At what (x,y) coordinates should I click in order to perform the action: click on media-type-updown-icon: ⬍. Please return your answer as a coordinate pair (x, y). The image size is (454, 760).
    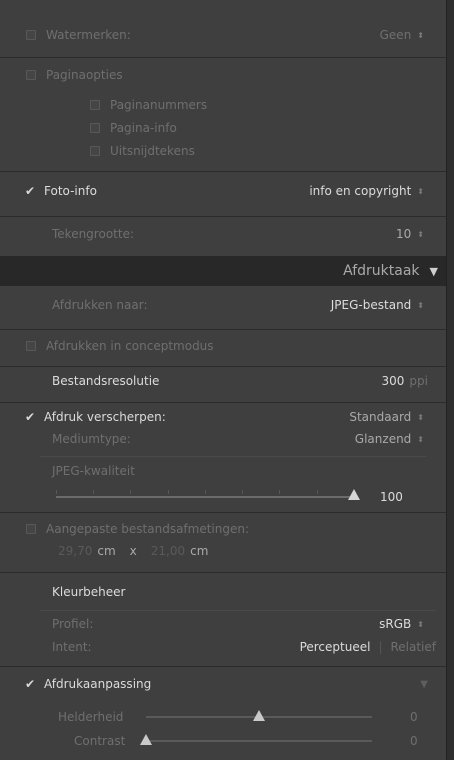
    Looking at the image, I should click on (420, 439).